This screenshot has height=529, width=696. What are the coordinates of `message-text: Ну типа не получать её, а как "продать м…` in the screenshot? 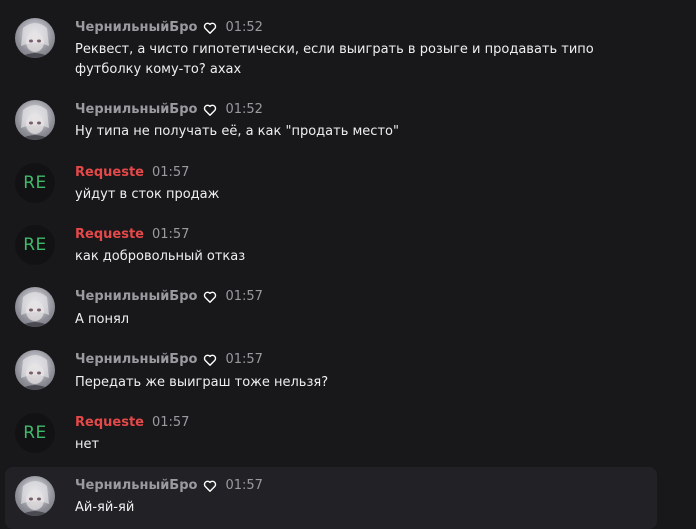 It's located at (237, 131).